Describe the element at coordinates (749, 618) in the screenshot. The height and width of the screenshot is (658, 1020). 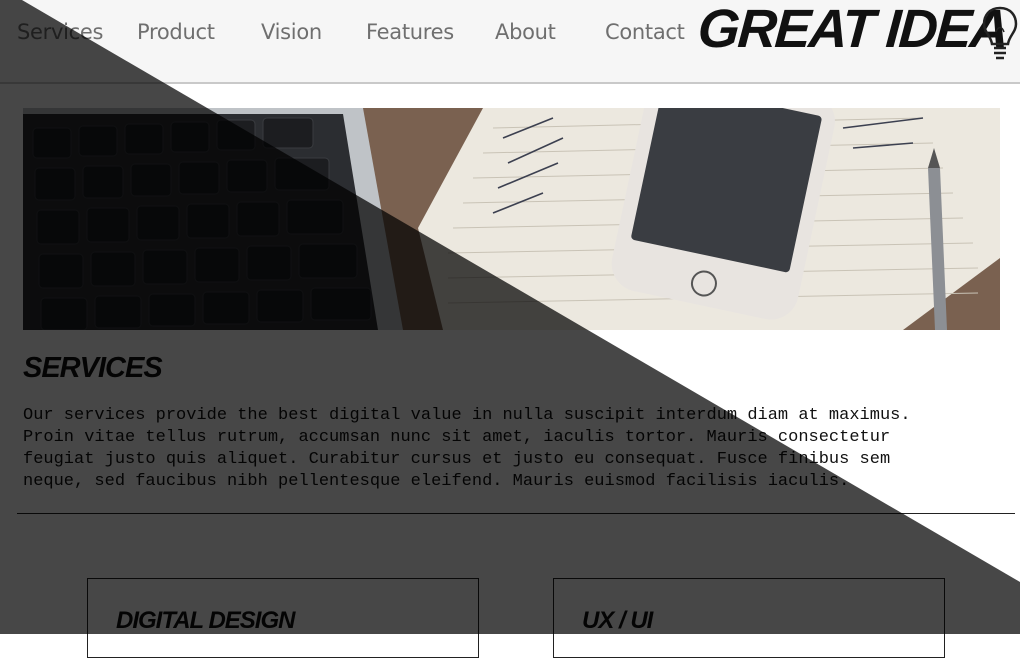
I see `service-card-ux-ui: UX / UI` at that location.